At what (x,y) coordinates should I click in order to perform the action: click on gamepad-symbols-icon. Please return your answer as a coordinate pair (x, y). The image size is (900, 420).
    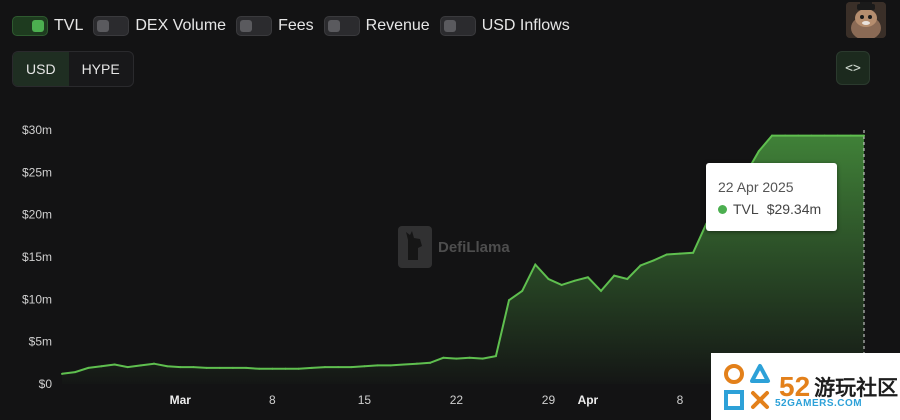
    Looking at the image, I should click on (747, 386).